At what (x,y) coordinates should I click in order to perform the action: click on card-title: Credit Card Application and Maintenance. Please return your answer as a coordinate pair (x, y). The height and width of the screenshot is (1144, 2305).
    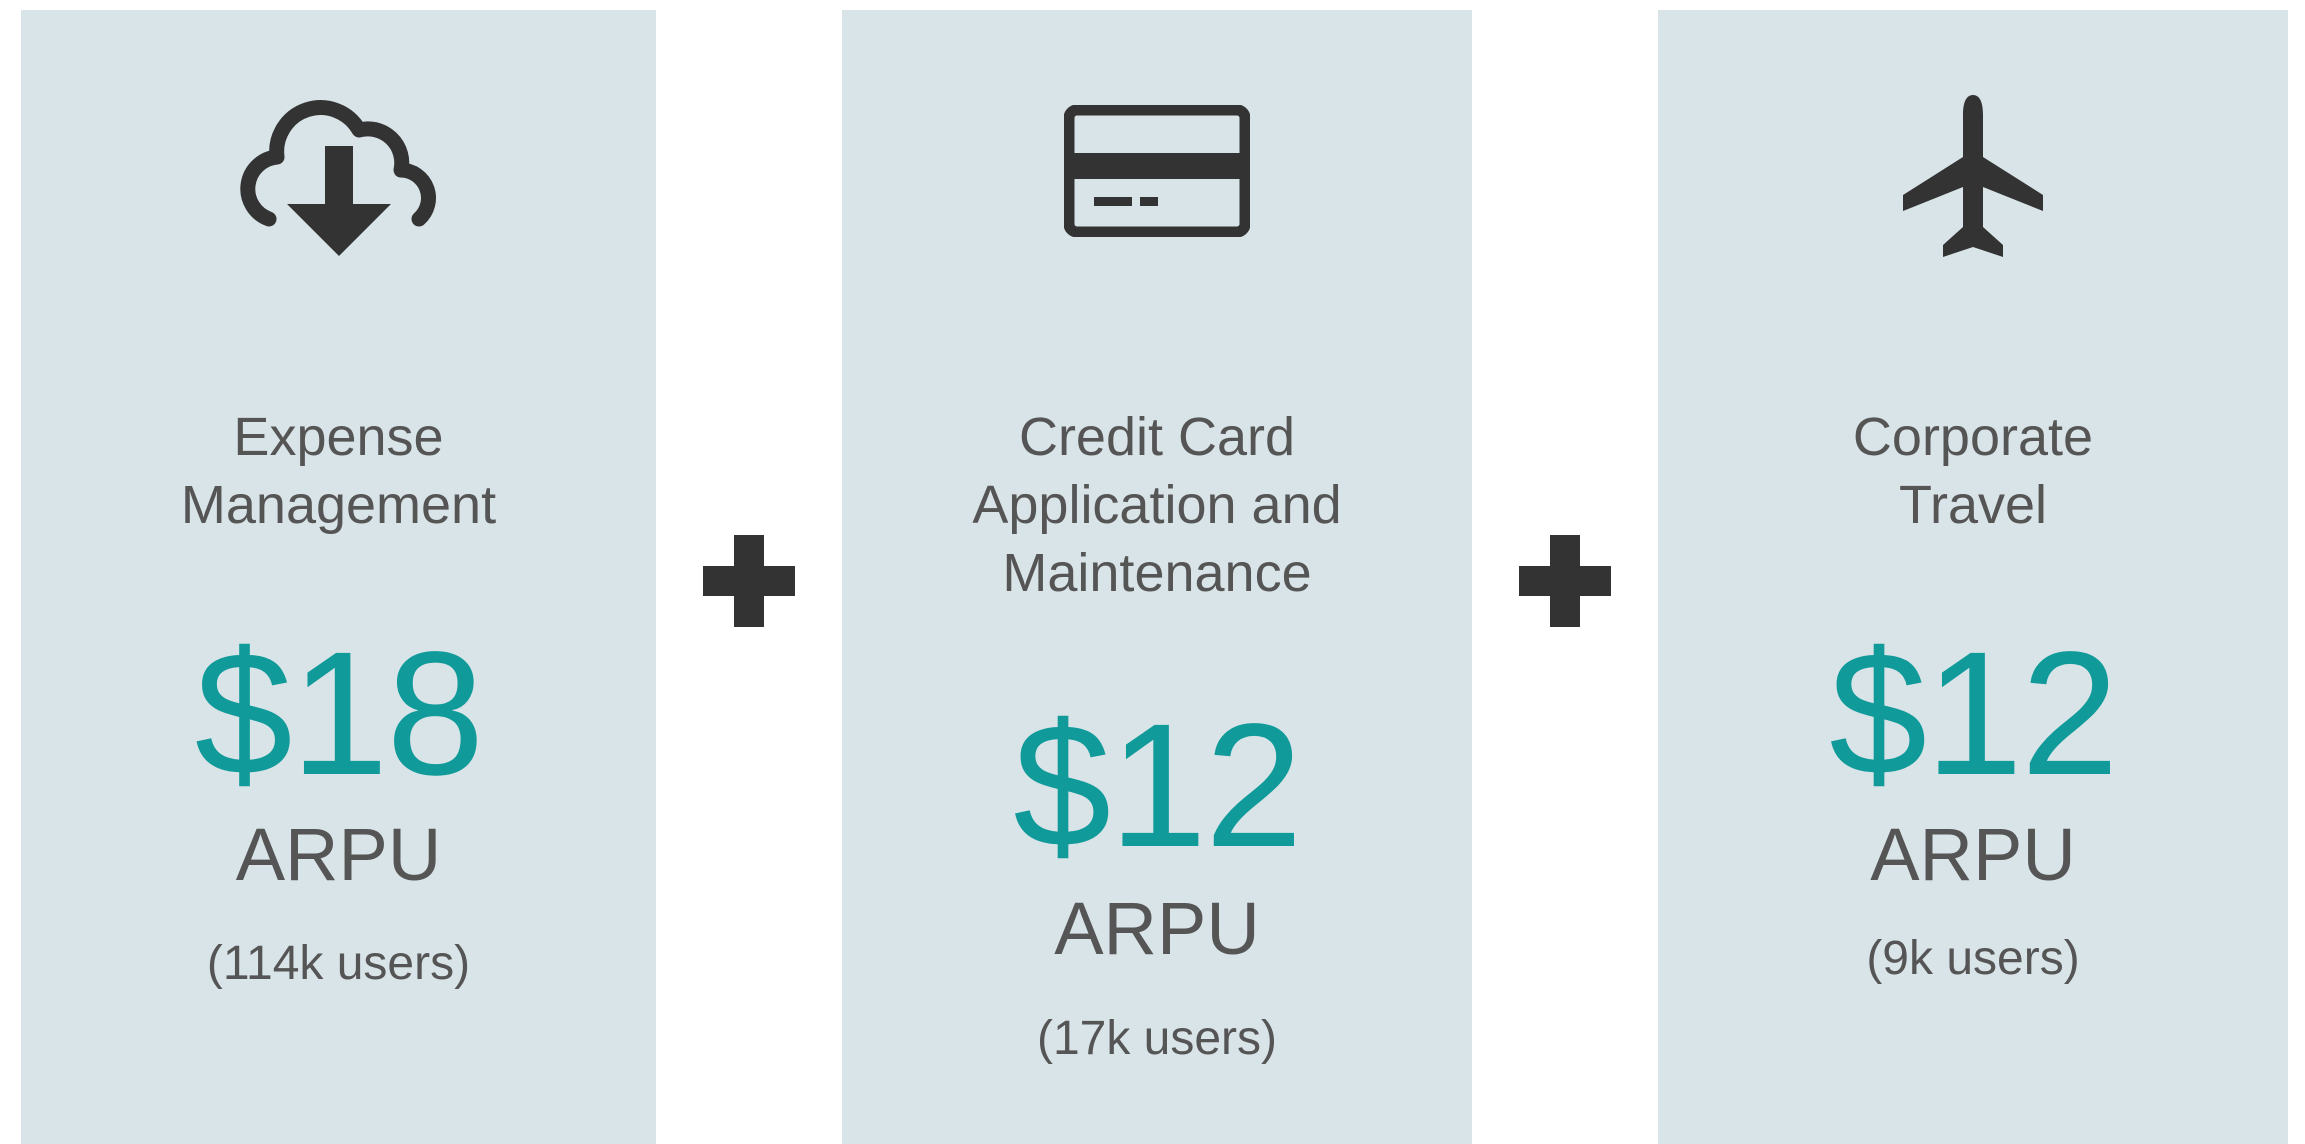
    Looking at the image, I should click on (1157, 505).